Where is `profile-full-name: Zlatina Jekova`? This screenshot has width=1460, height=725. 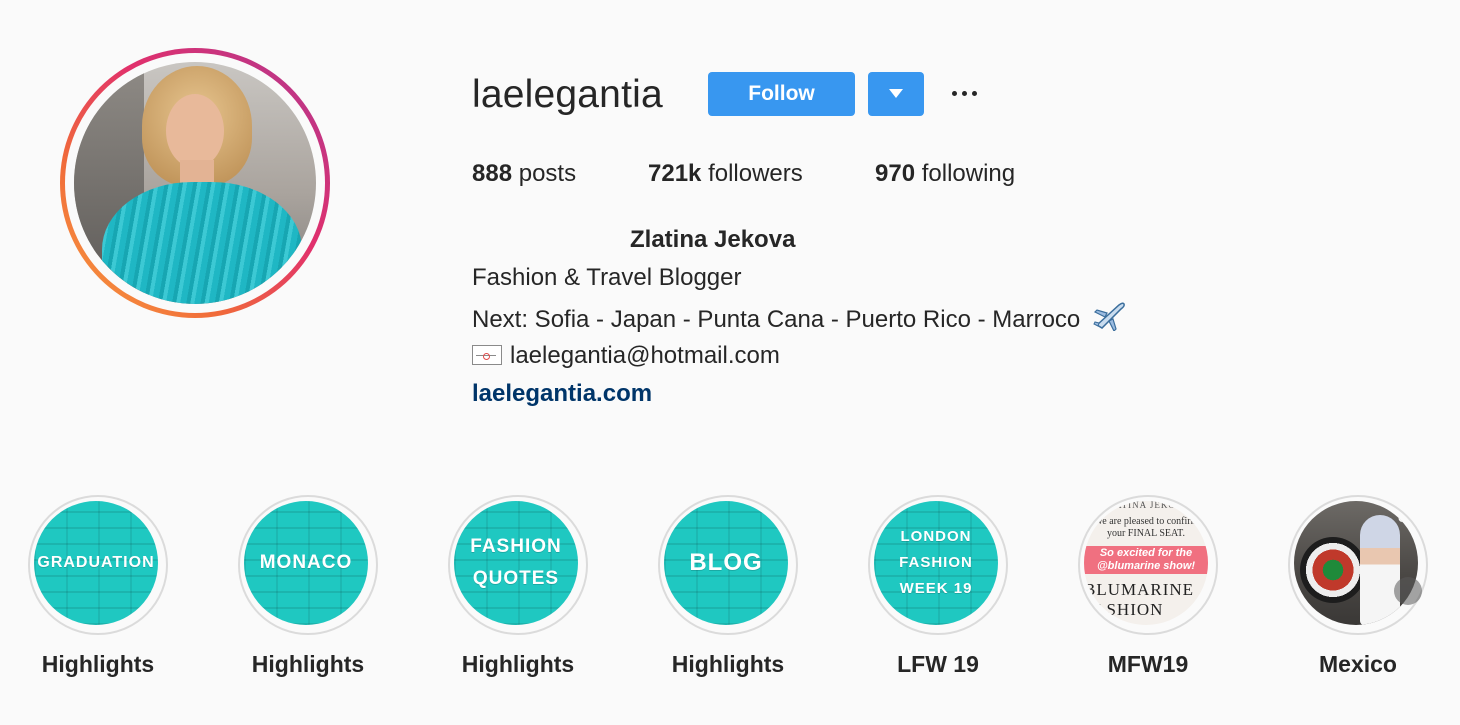
profile-full-name: Zlatina Jekova is located at coordinates (713, 239).